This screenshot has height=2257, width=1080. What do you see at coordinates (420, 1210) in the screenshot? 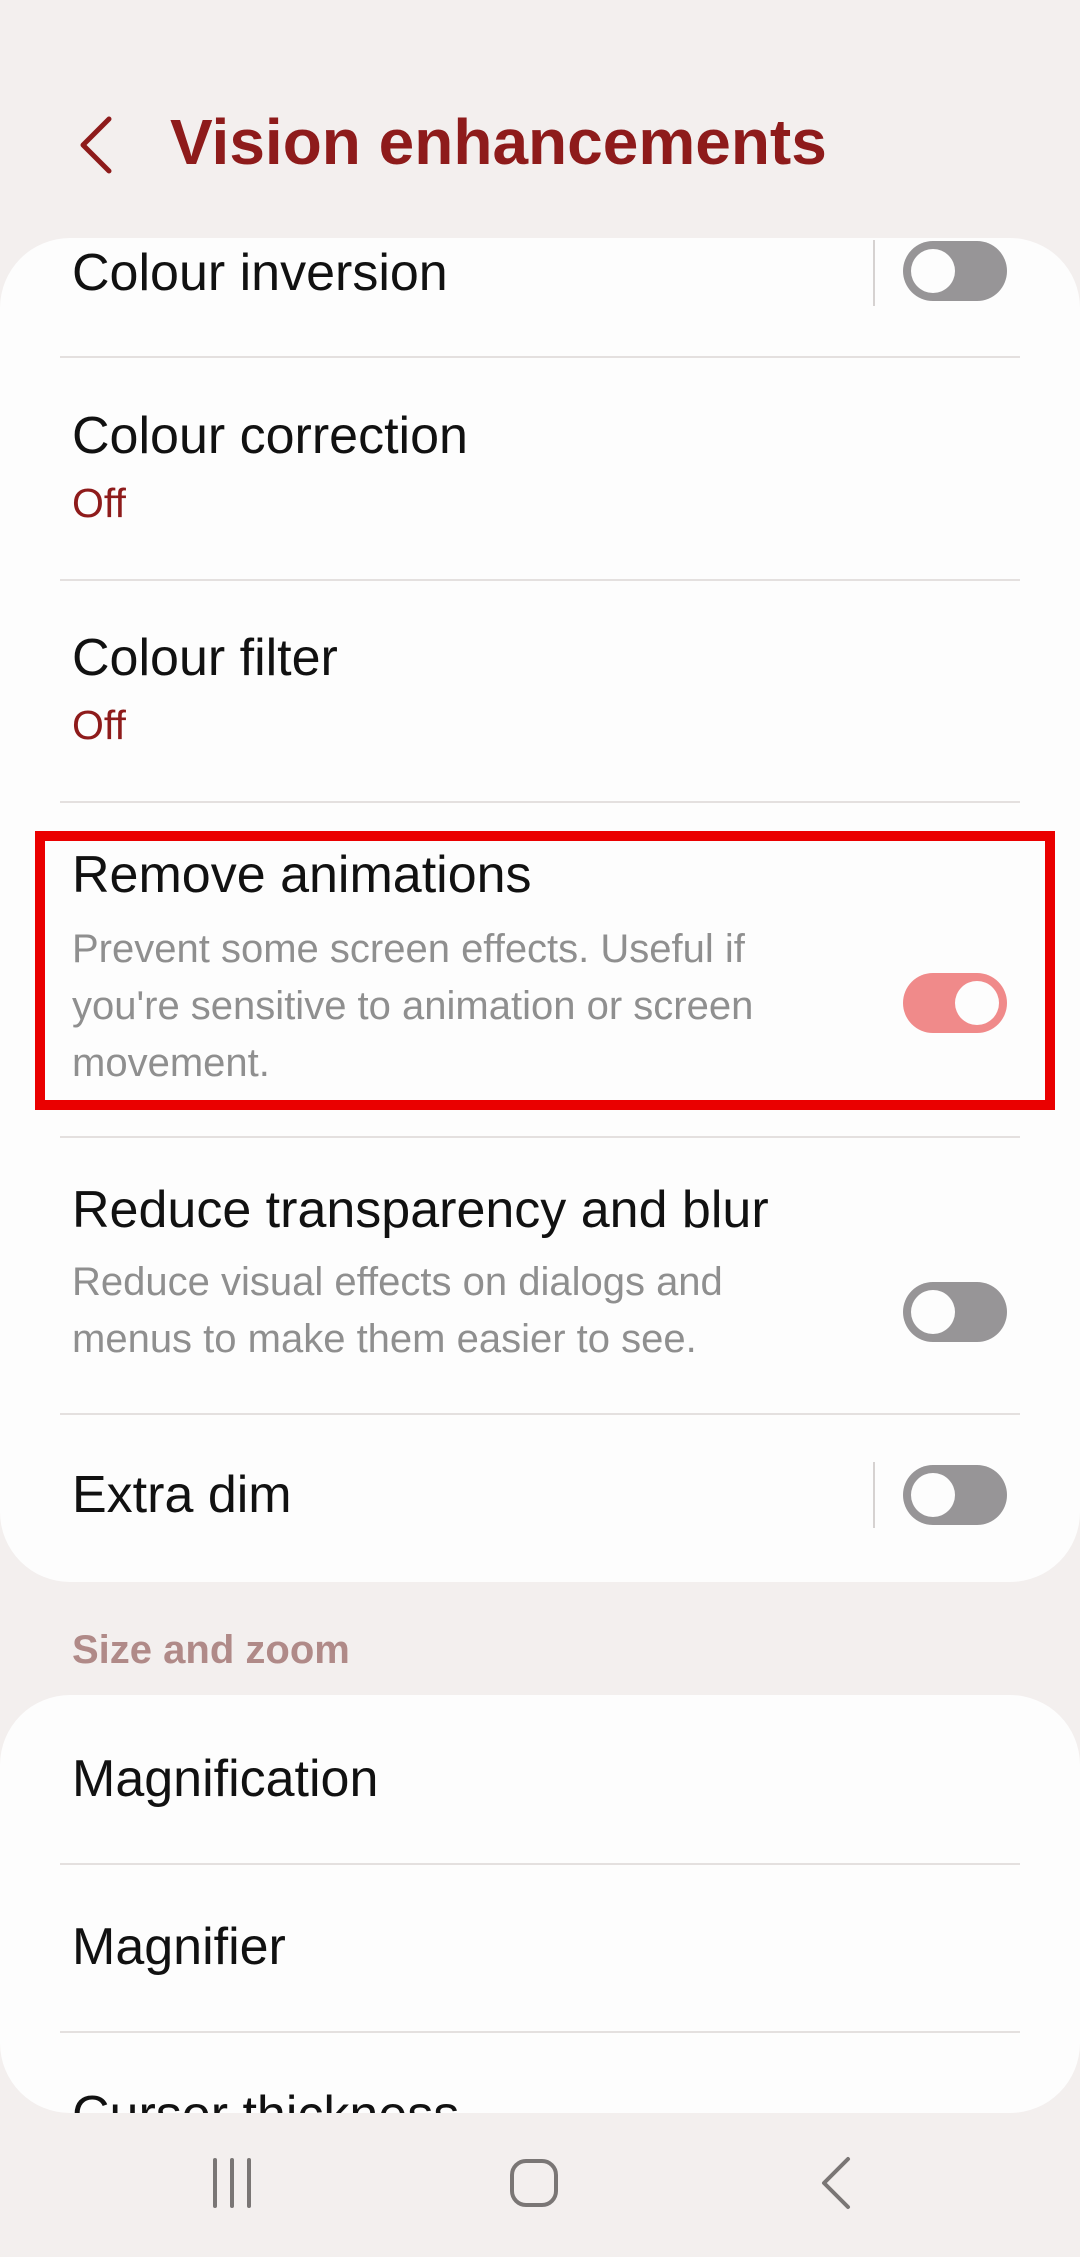
I see `setting-title: Reduce transparency and blur` at bounding box center [420, 1210].